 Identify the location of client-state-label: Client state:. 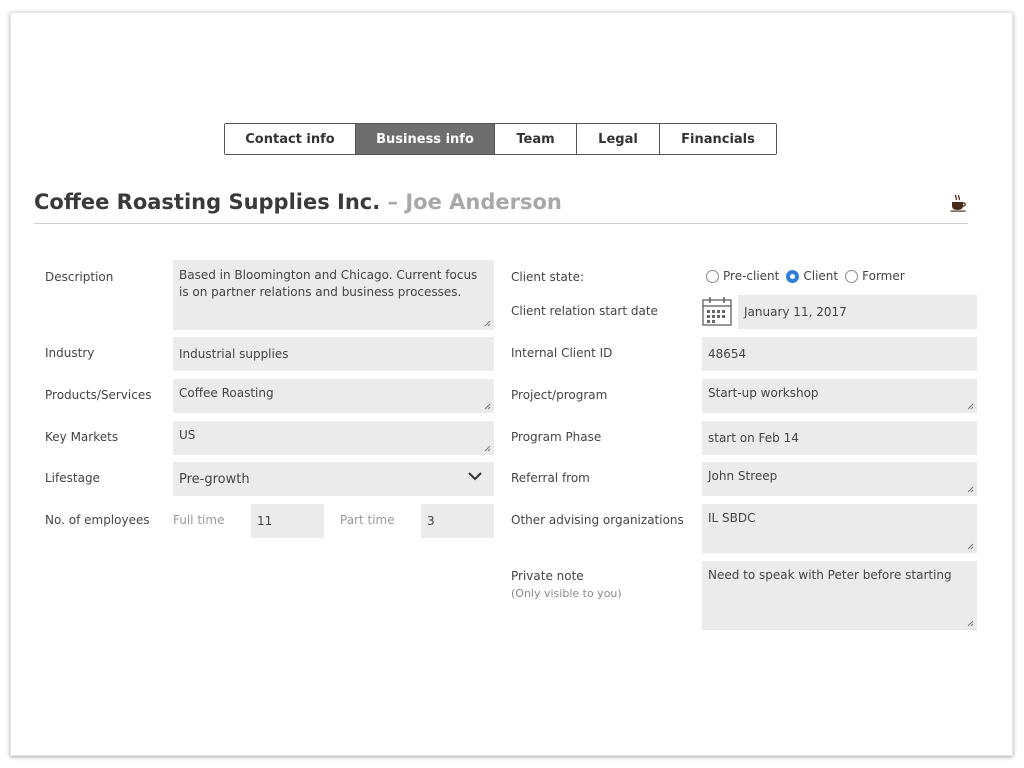
(547, 277).